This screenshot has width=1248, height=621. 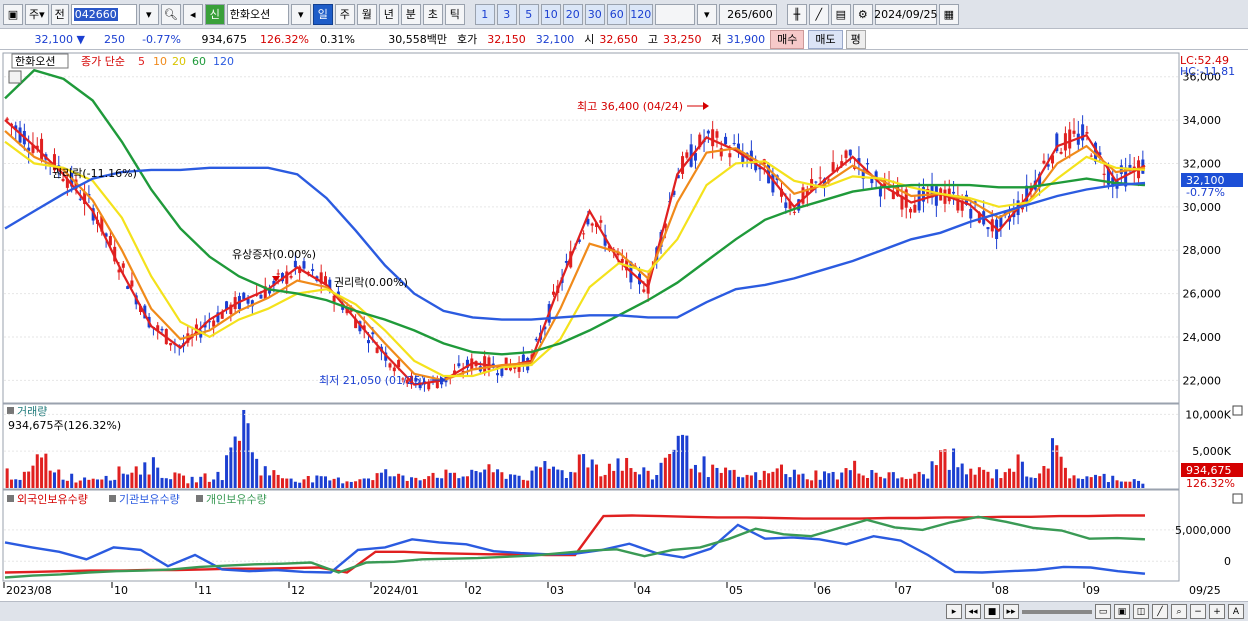 I want to click on stop-icon: ■, so click(x=992, y=611).